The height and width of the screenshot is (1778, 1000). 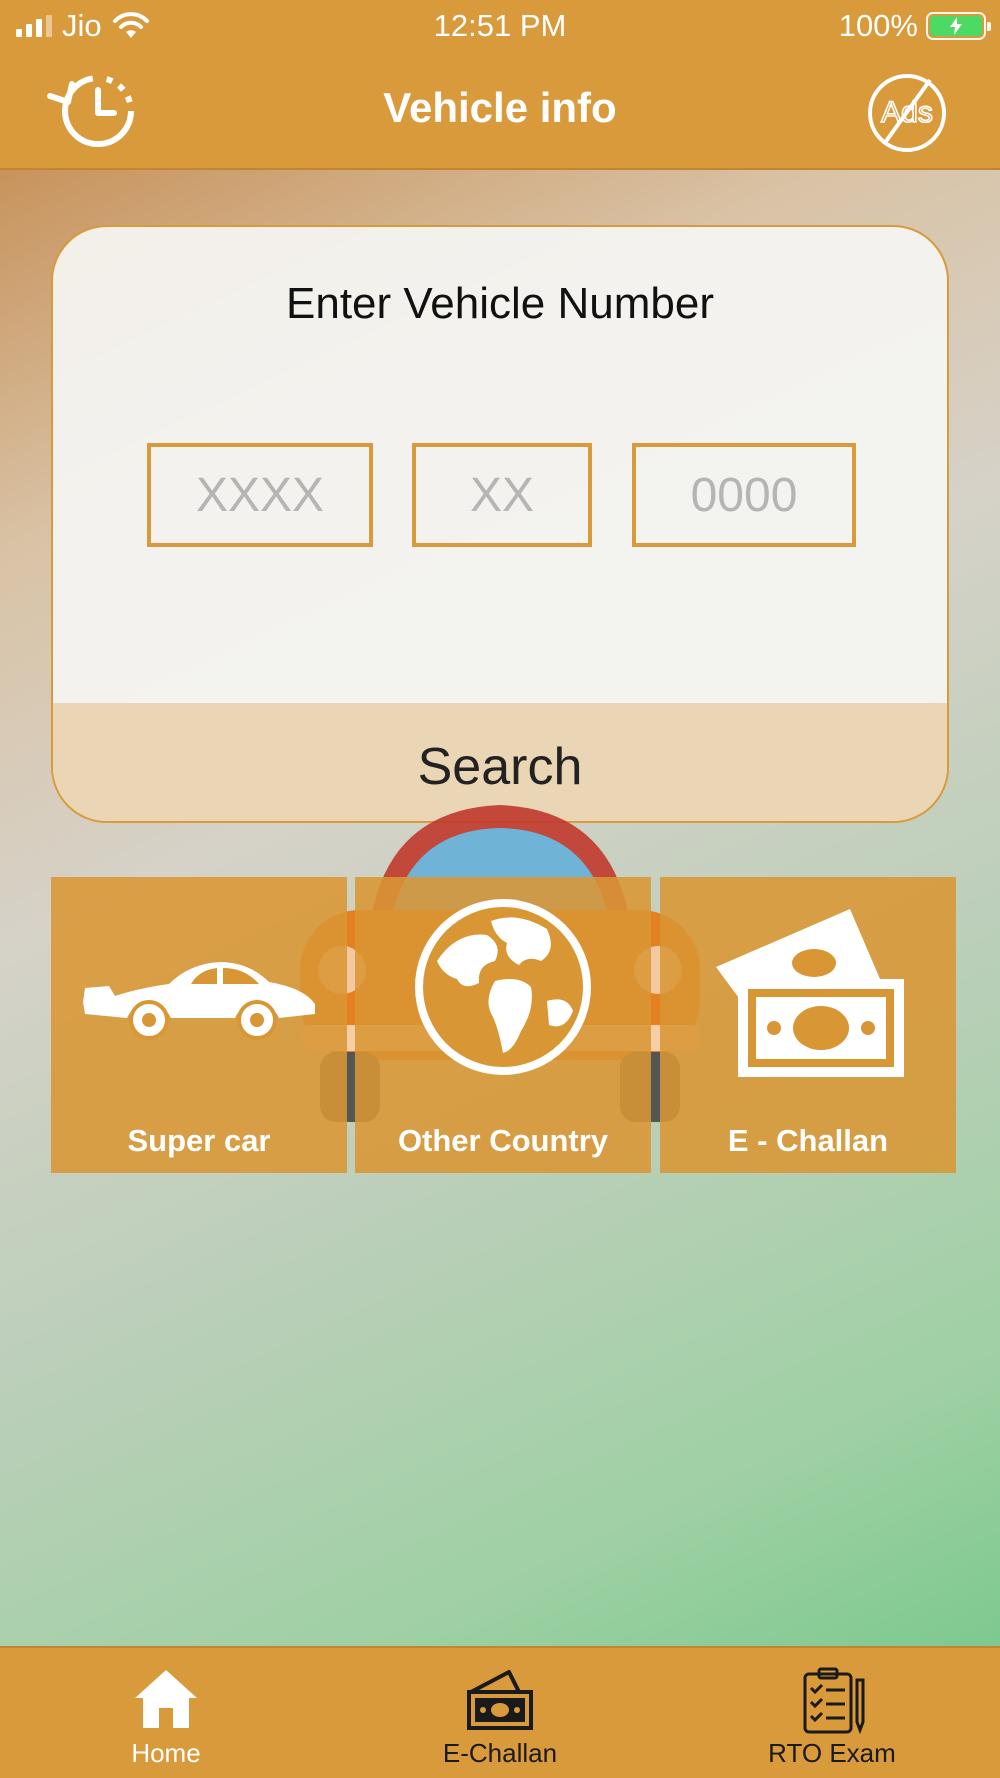 I want to click on battery-icon, so click(x=958, y=26).